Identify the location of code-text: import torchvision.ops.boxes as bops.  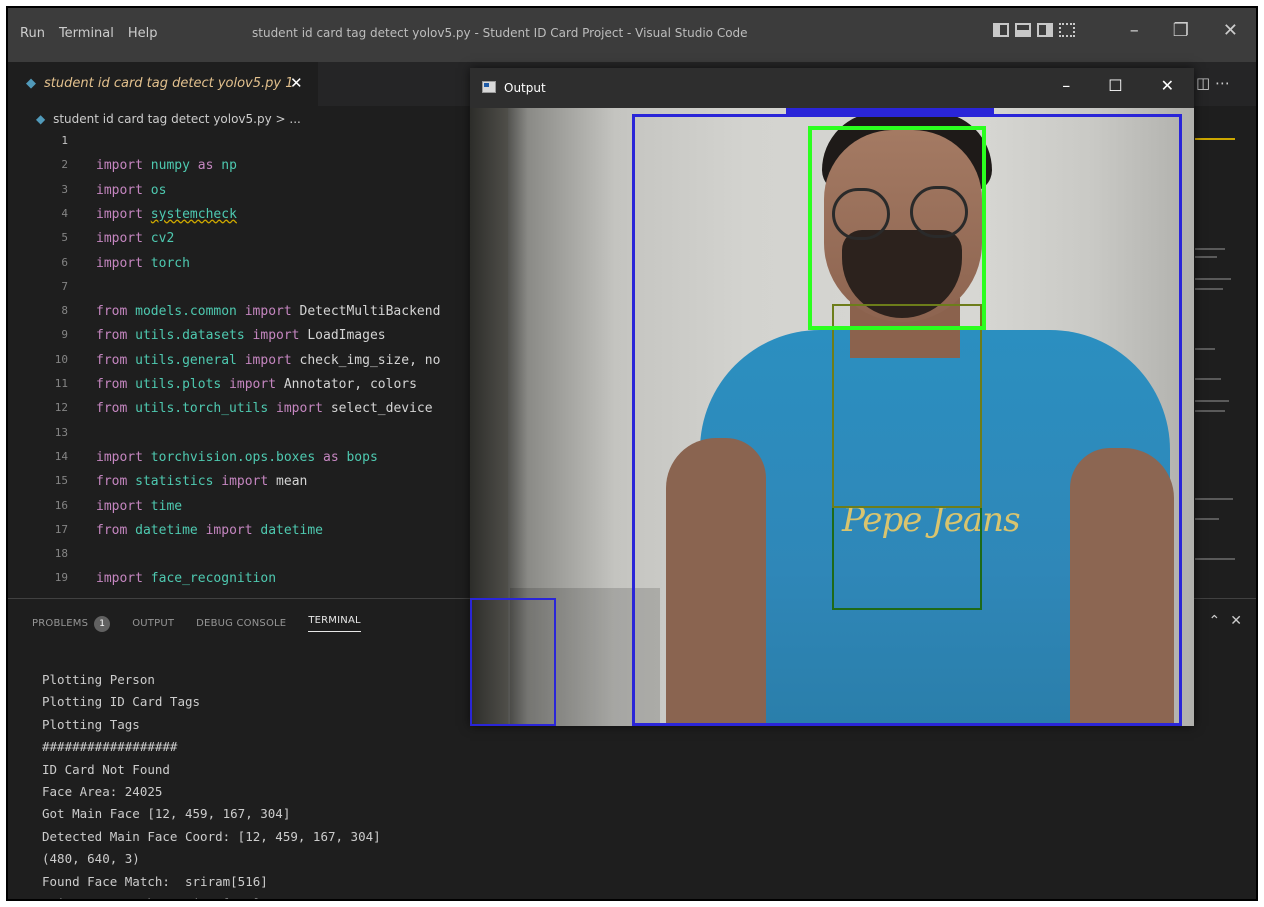
(237, 457).